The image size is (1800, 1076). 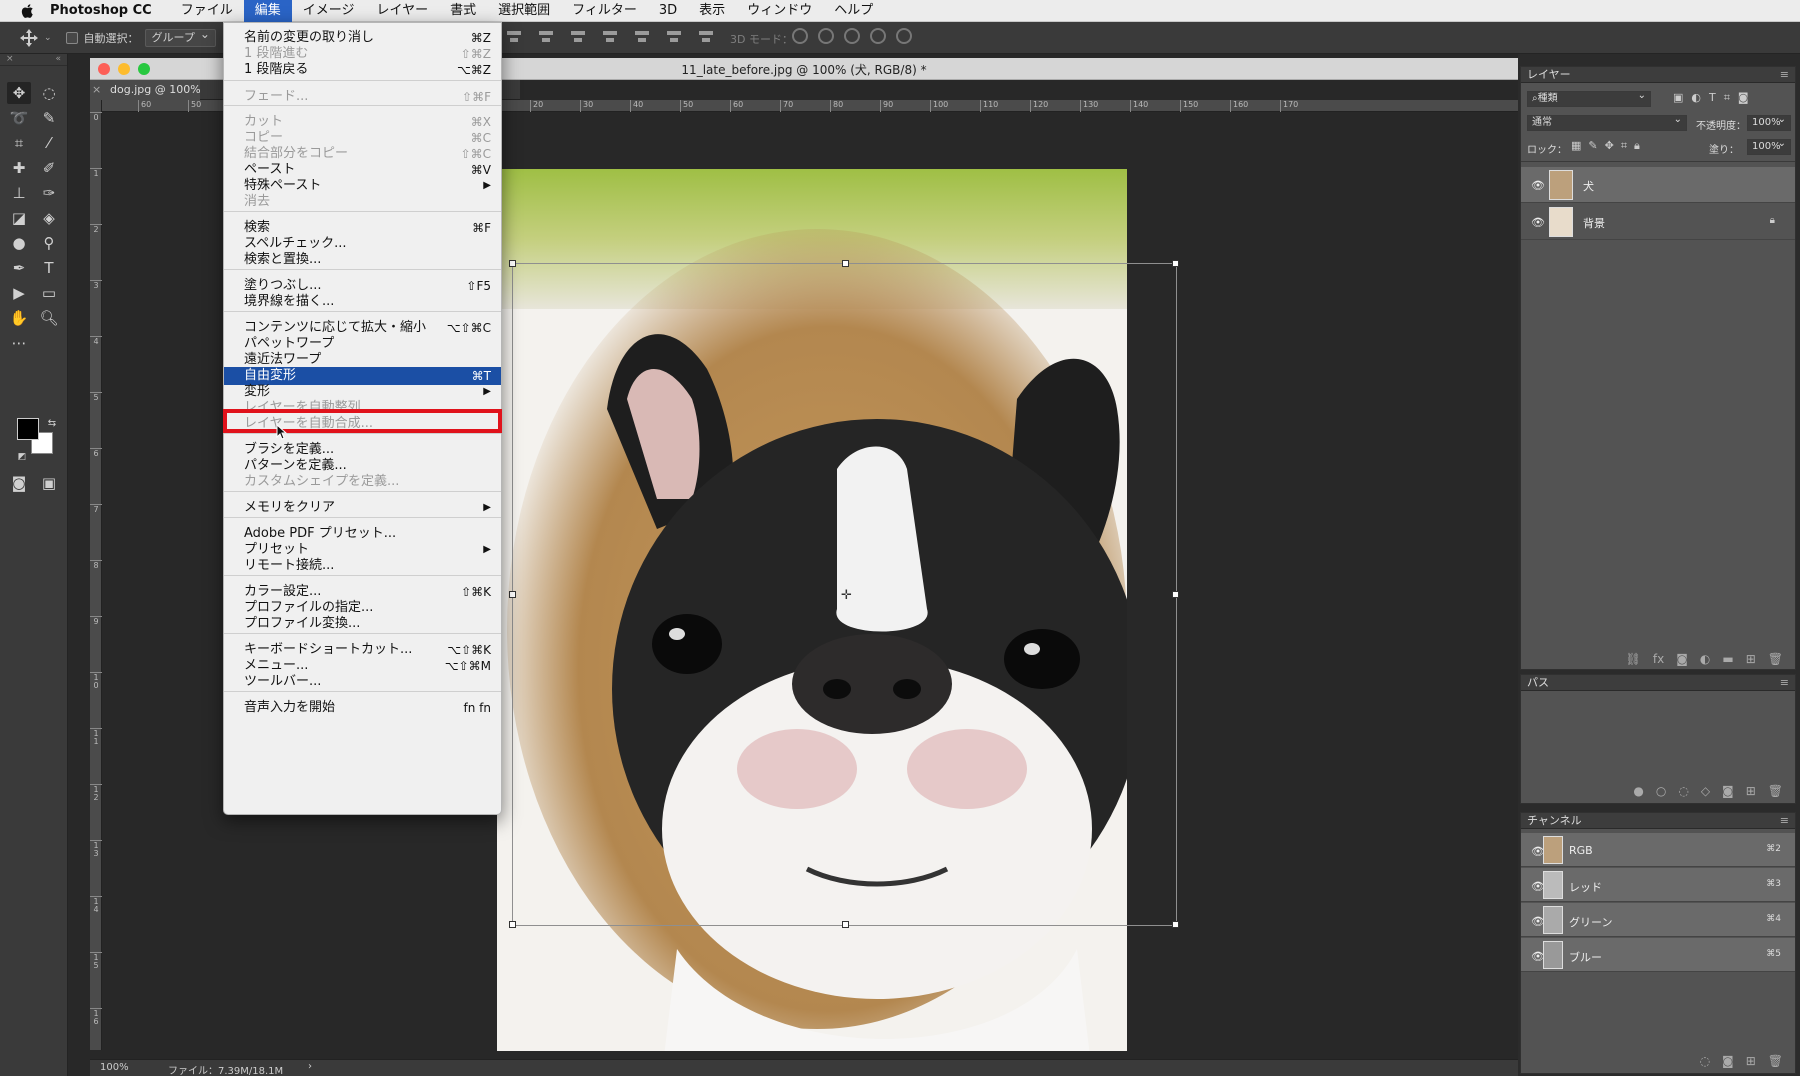 I want to click on 3d-scale-icon, so click(x=904, y=36).